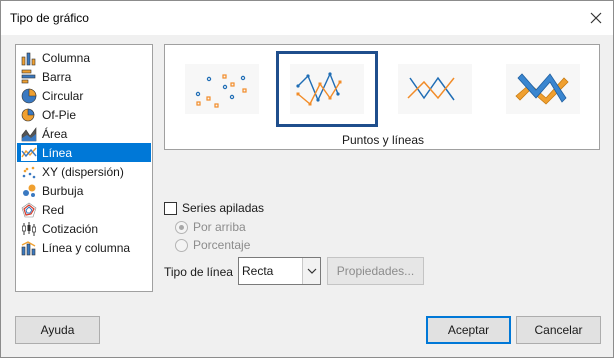  What do you see at coordinates (84, 152) in the screenshot?
I see `chart-type-item-linea: Línea` at bounding box center [84, 152].